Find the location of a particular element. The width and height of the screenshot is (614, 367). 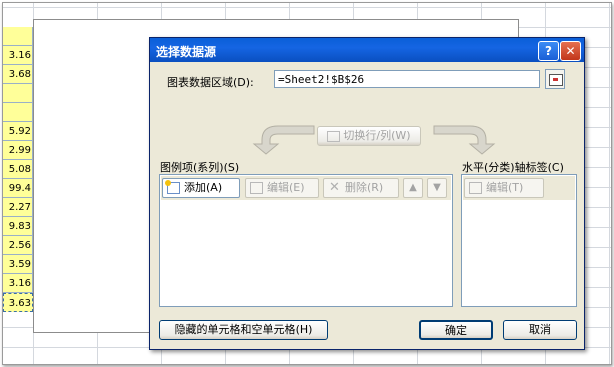

cell: 99.4 is located at coordinates (18, 188).